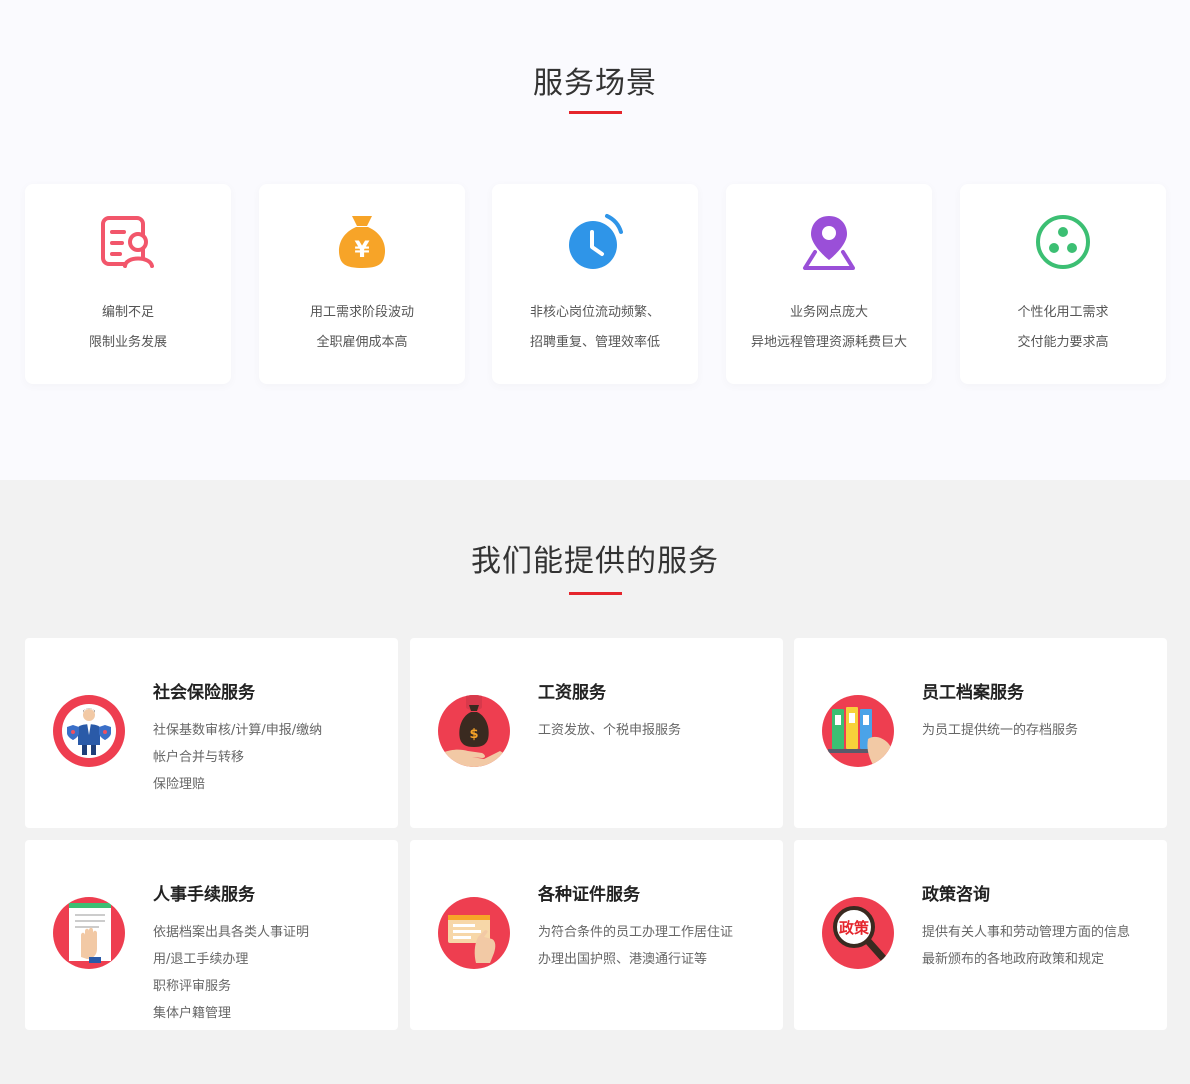  Describe the element at coordinates (829, 242) in the screenshot. I see `map-pin-icon` at that location.